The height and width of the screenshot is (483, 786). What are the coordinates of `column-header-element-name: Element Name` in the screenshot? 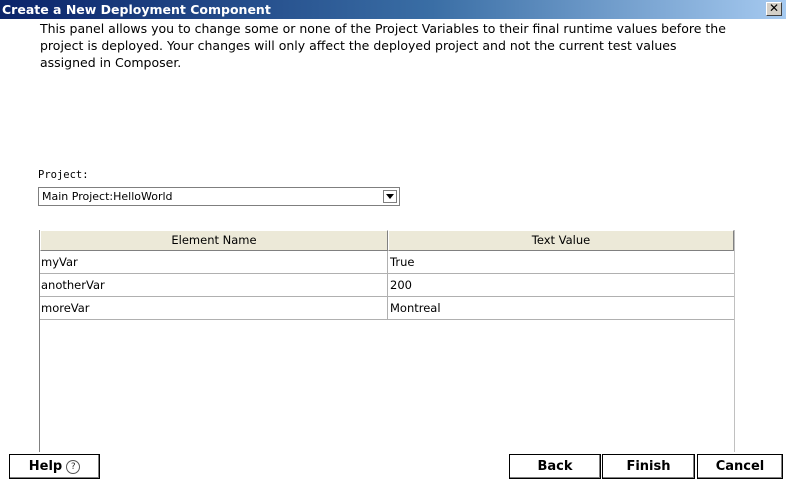 It's located at (214, 240).